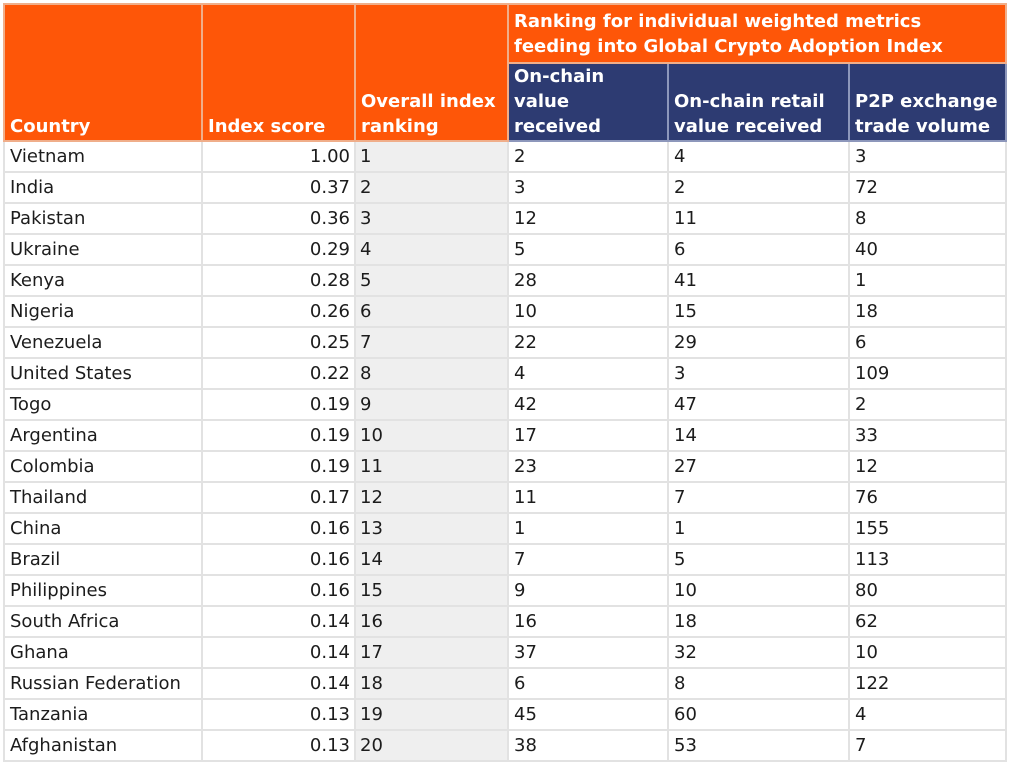 This screenshot has height=784, width=1011. I want to click on cell-overall-rank: 9, so click(431, 404).